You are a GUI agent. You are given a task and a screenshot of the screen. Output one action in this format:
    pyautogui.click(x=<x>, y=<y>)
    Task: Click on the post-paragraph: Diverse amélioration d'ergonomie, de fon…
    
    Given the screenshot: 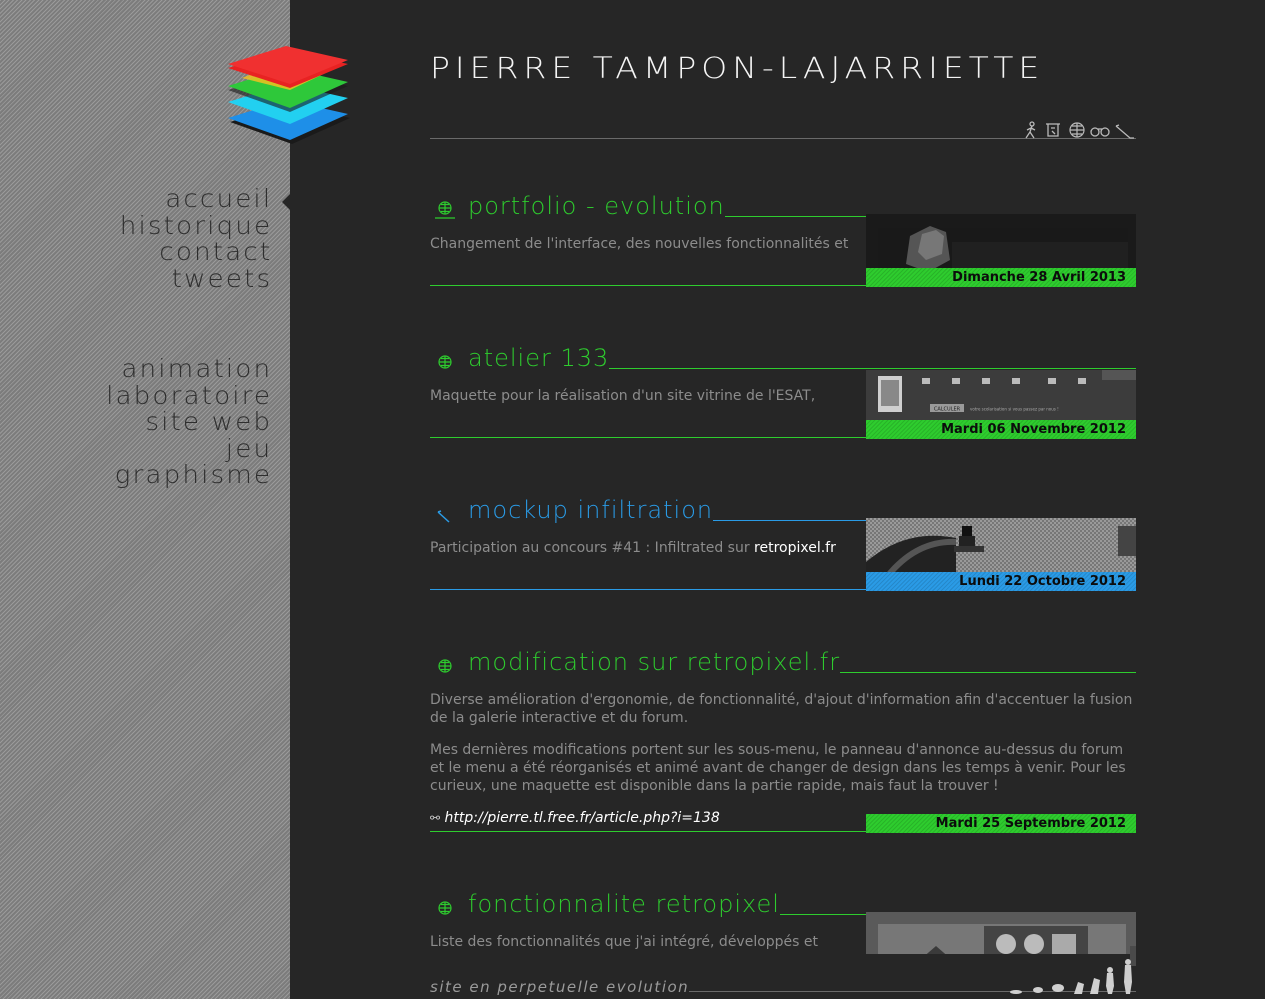 What is the action you would take?
    pyautogui.click(x=781, y=709)
    